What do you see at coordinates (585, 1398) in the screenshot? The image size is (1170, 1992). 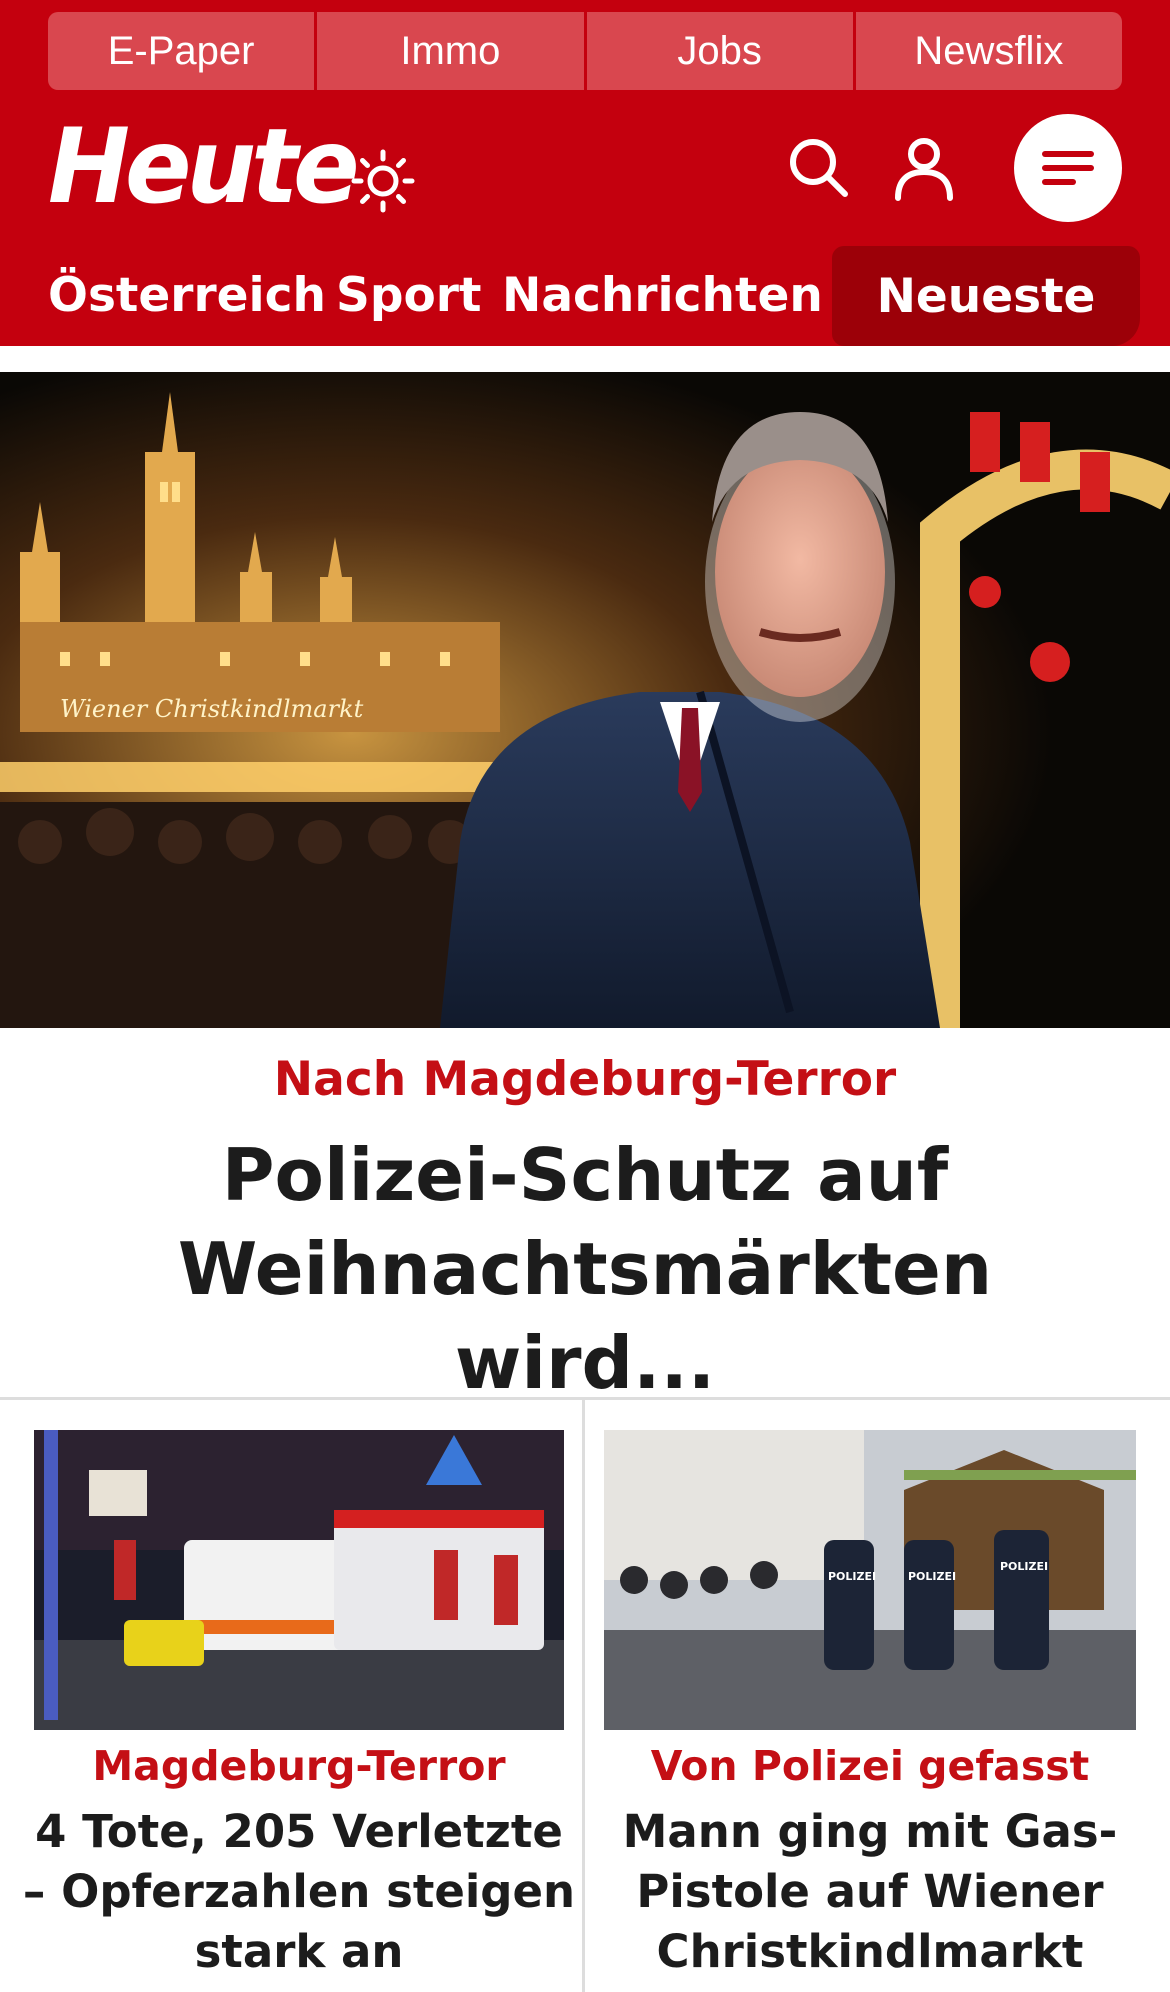 I see `grid-divider` at bounding box center [585, 1398].